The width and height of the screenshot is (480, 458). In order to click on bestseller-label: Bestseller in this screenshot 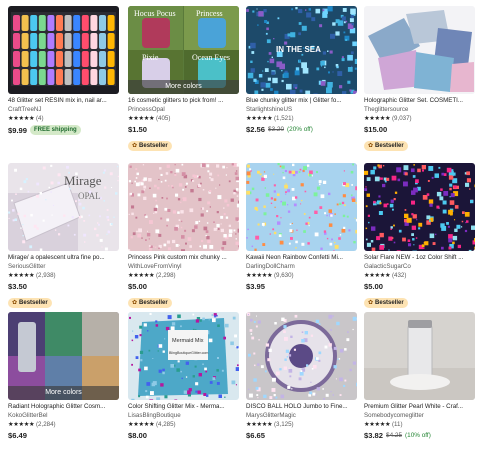, I will do `click(389, 303)`.